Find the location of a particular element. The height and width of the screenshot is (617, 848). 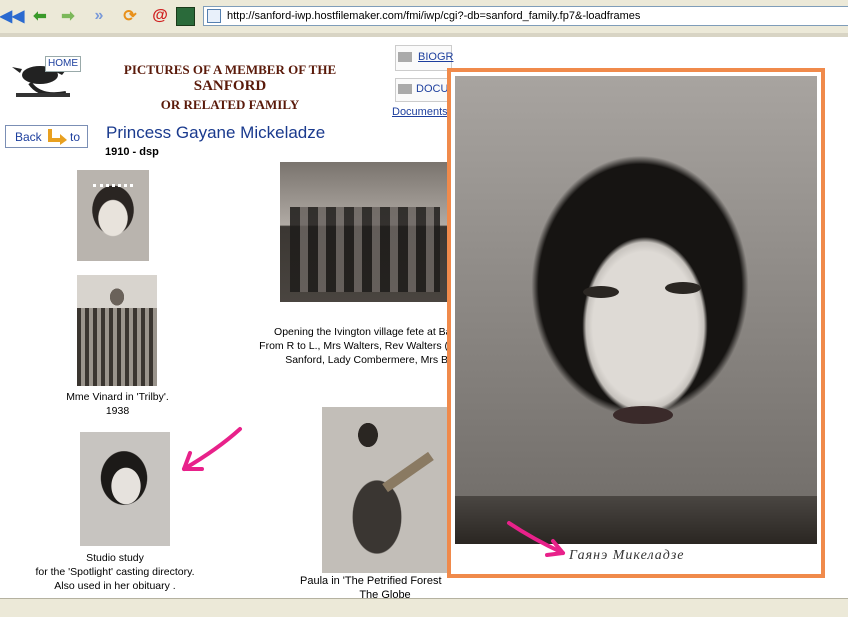

status-bar is located at coordinates (424, 607).